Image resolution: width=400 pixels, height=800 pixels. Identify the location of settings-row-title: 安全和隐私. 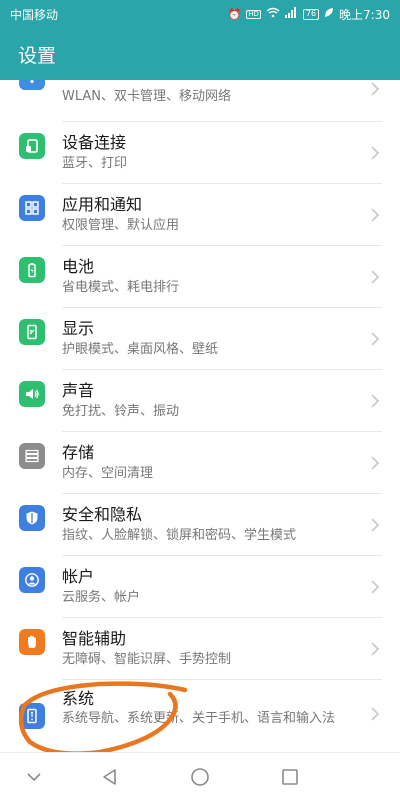
(102, 514).